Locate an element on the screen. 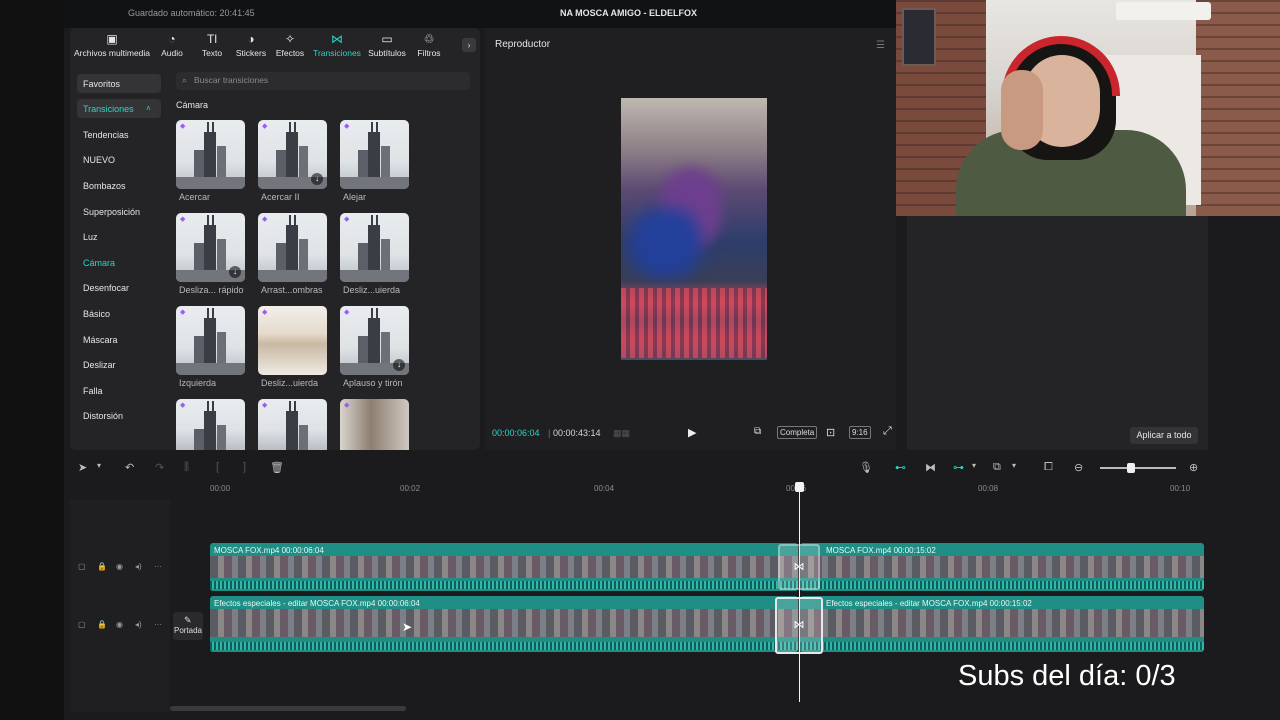 The width and height of the screenshot is (1280, 720). tabs-scroll-right-button: › is located at coordinates (469, 45).